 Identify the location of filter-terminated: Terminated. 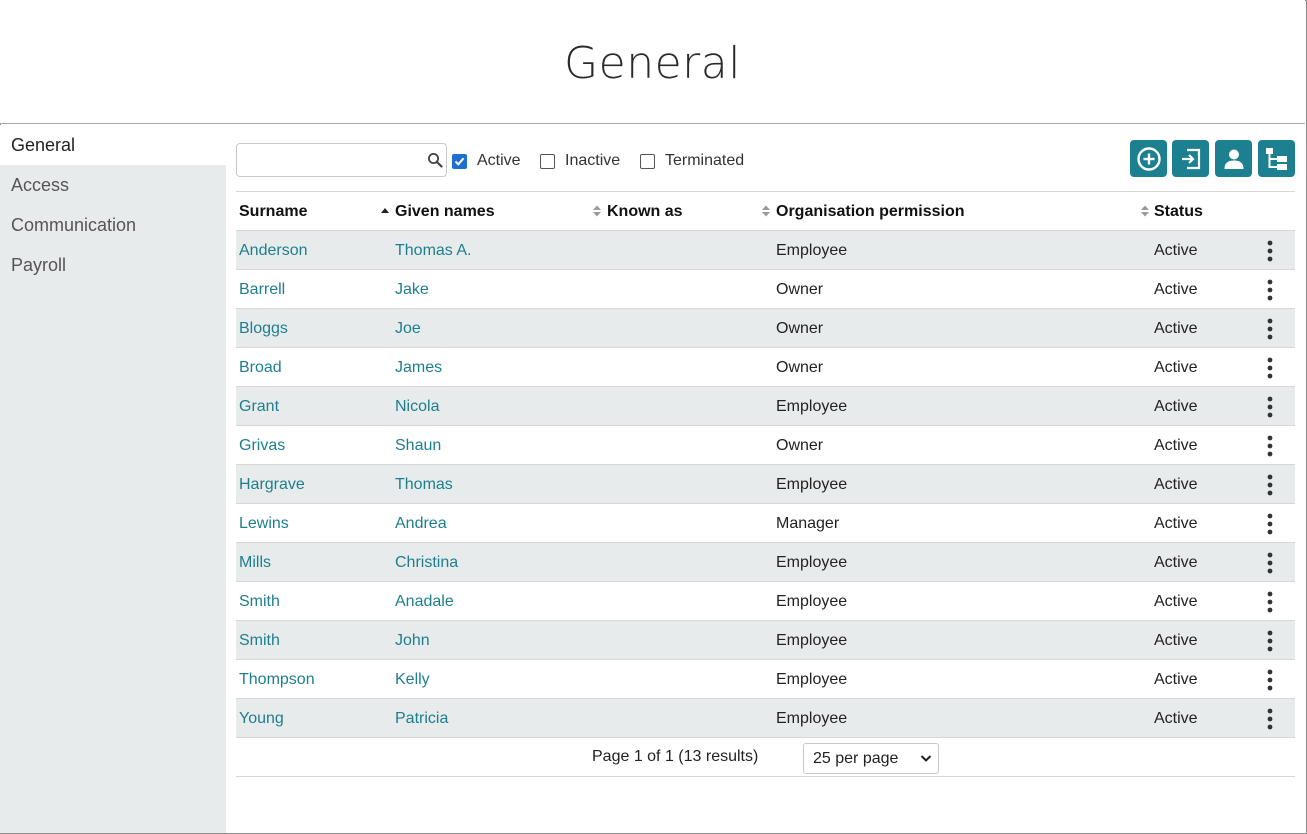
(692, 161).